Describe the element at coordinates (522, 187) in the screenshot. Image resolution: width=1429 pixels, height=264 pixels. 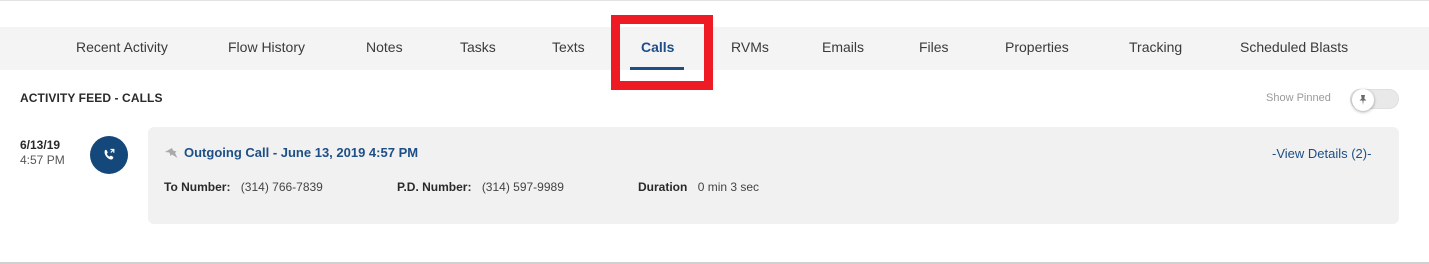
I see `pd-number-value: (314) 597-9989` at that location.